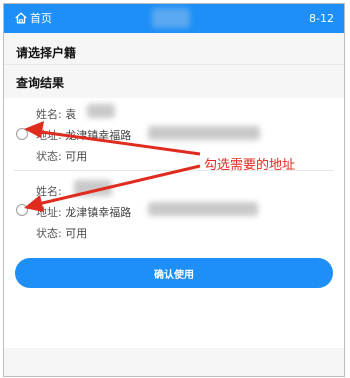 This screenshot has height=378, width=350. Describe the element at coordinates (174, 273) in the screenshot. I see `confirm-use-button: 确认使用` at that location.